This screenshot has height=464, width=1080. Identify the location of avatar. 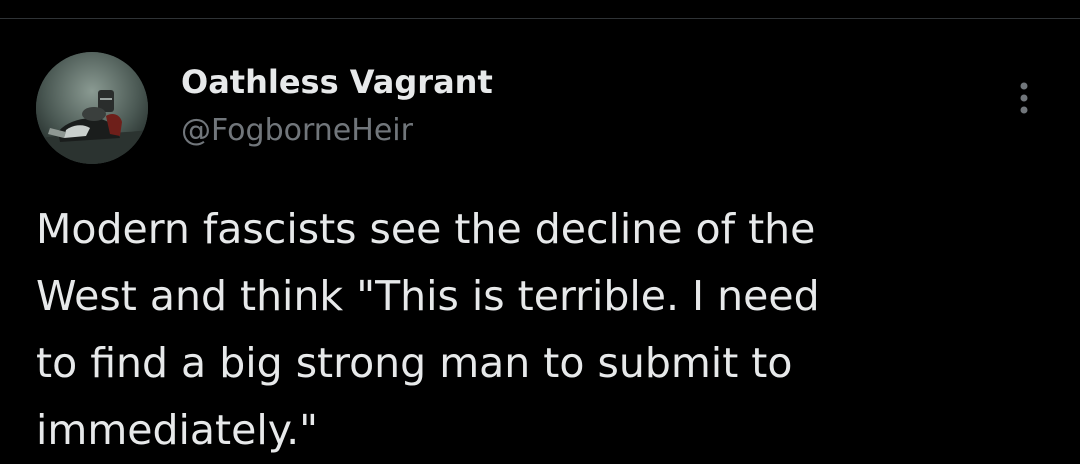
(92, 108).